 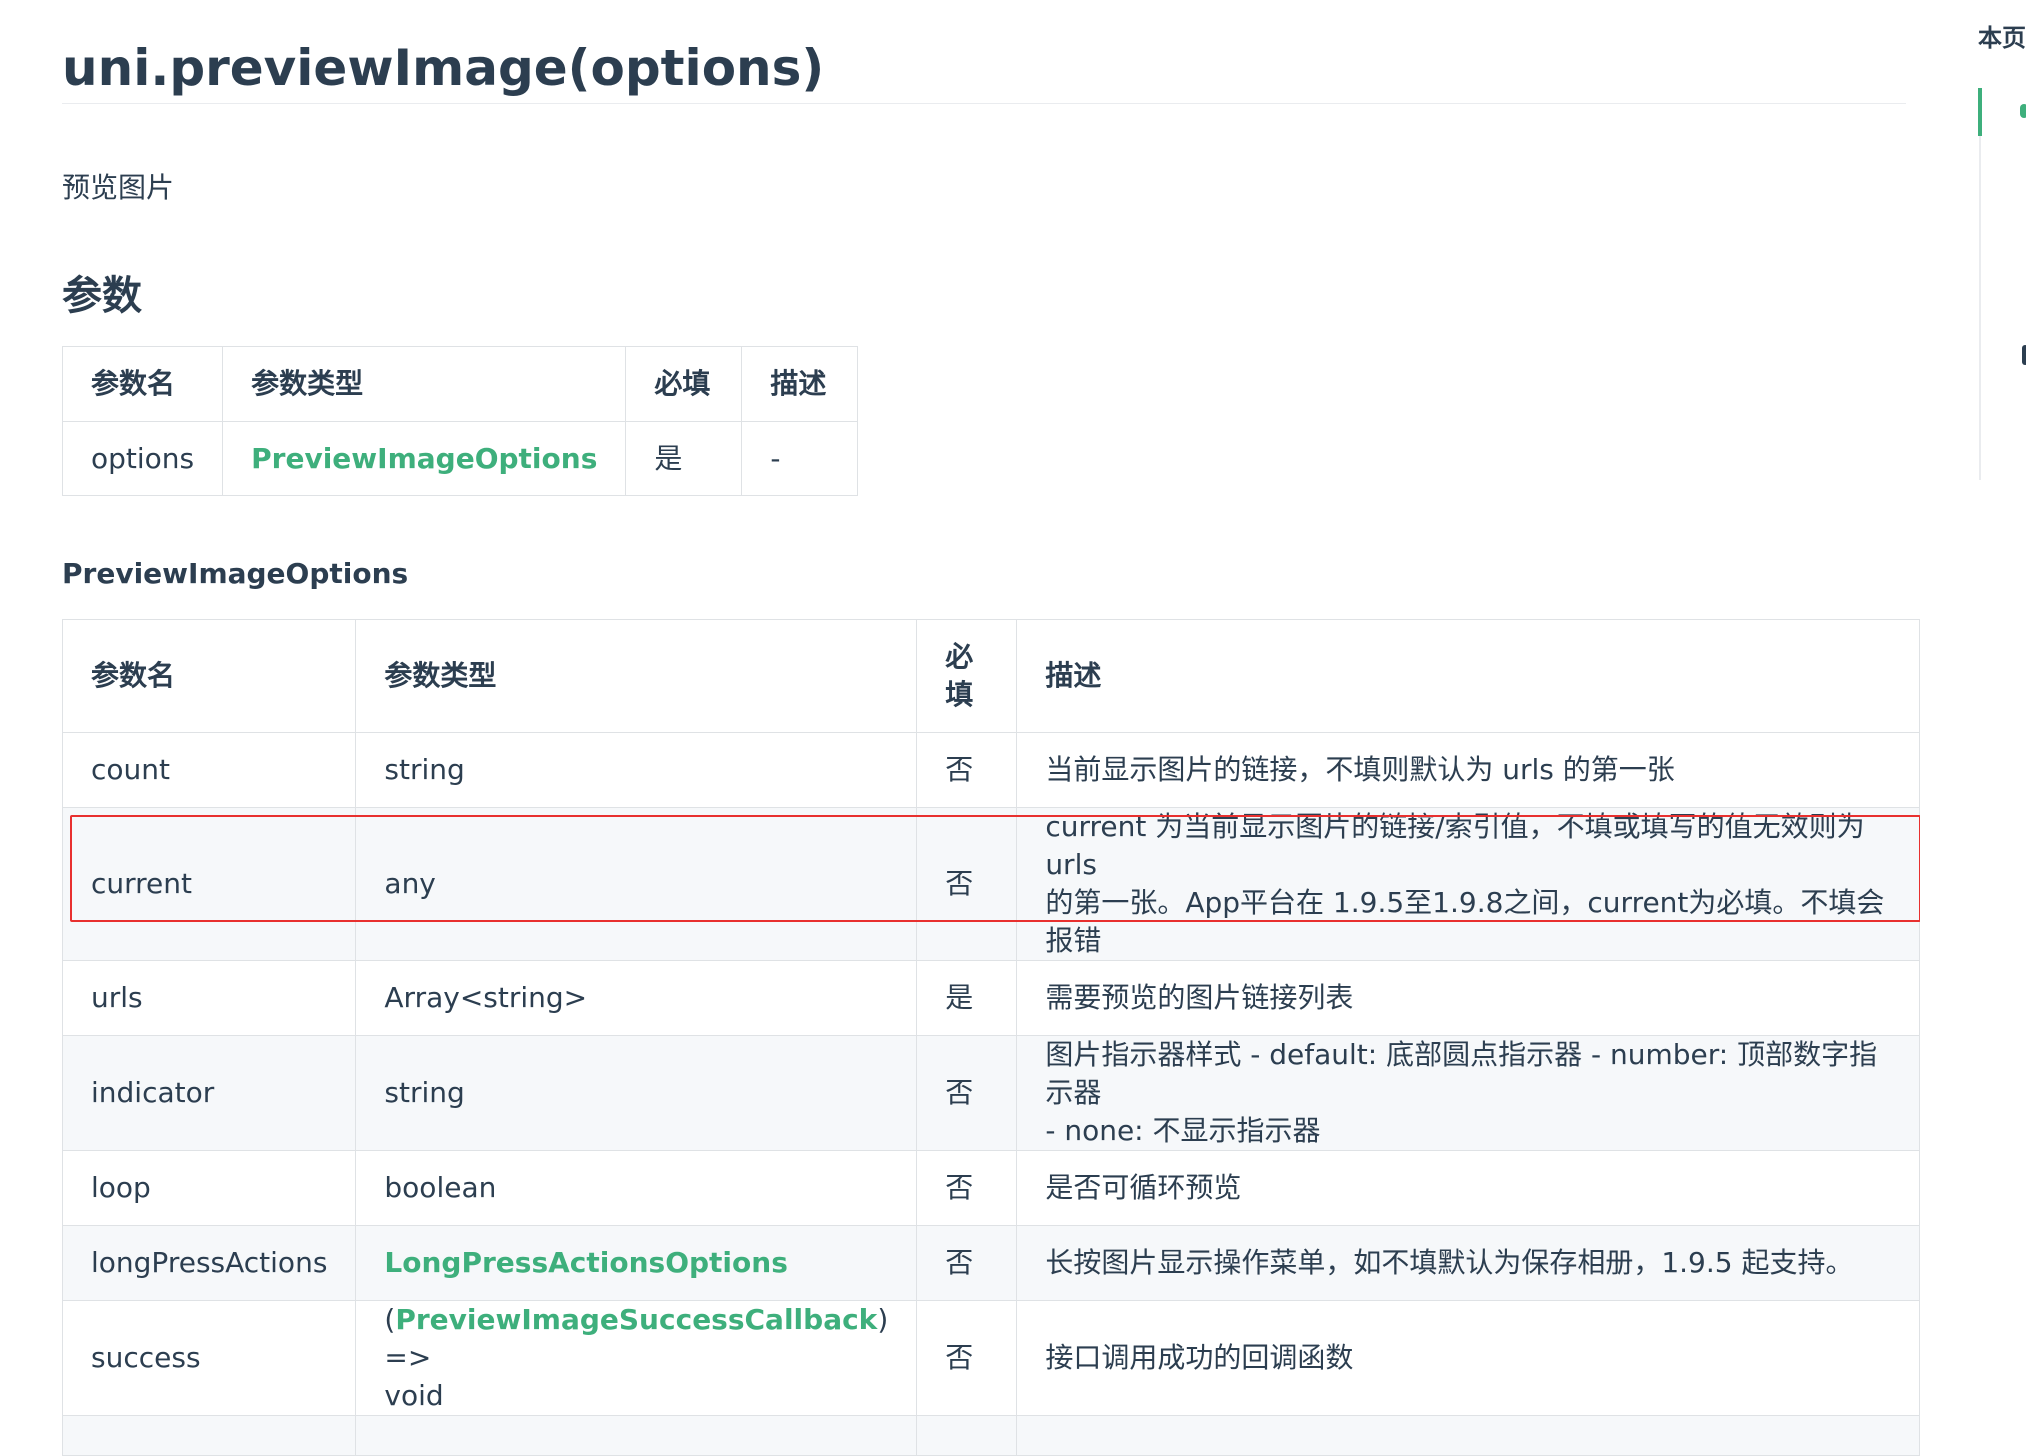 What do you see at coordinates (995, 868) in the screenshot?
I see `highlight-box` at bounding box center [995, 868].